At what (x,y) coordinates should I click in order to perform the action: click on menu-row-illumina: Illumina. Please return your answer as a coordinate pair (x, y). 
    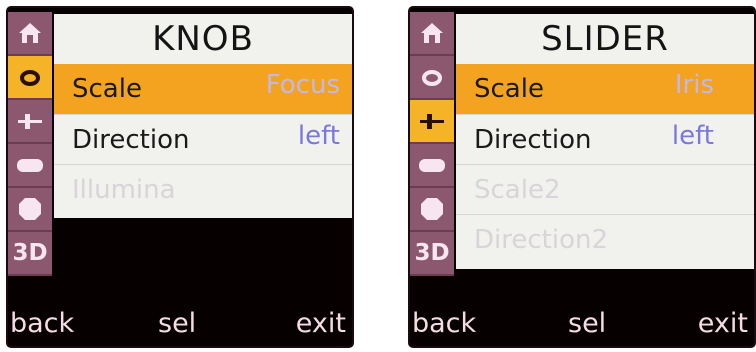
    Looking at the image, I should click on (203, 189).